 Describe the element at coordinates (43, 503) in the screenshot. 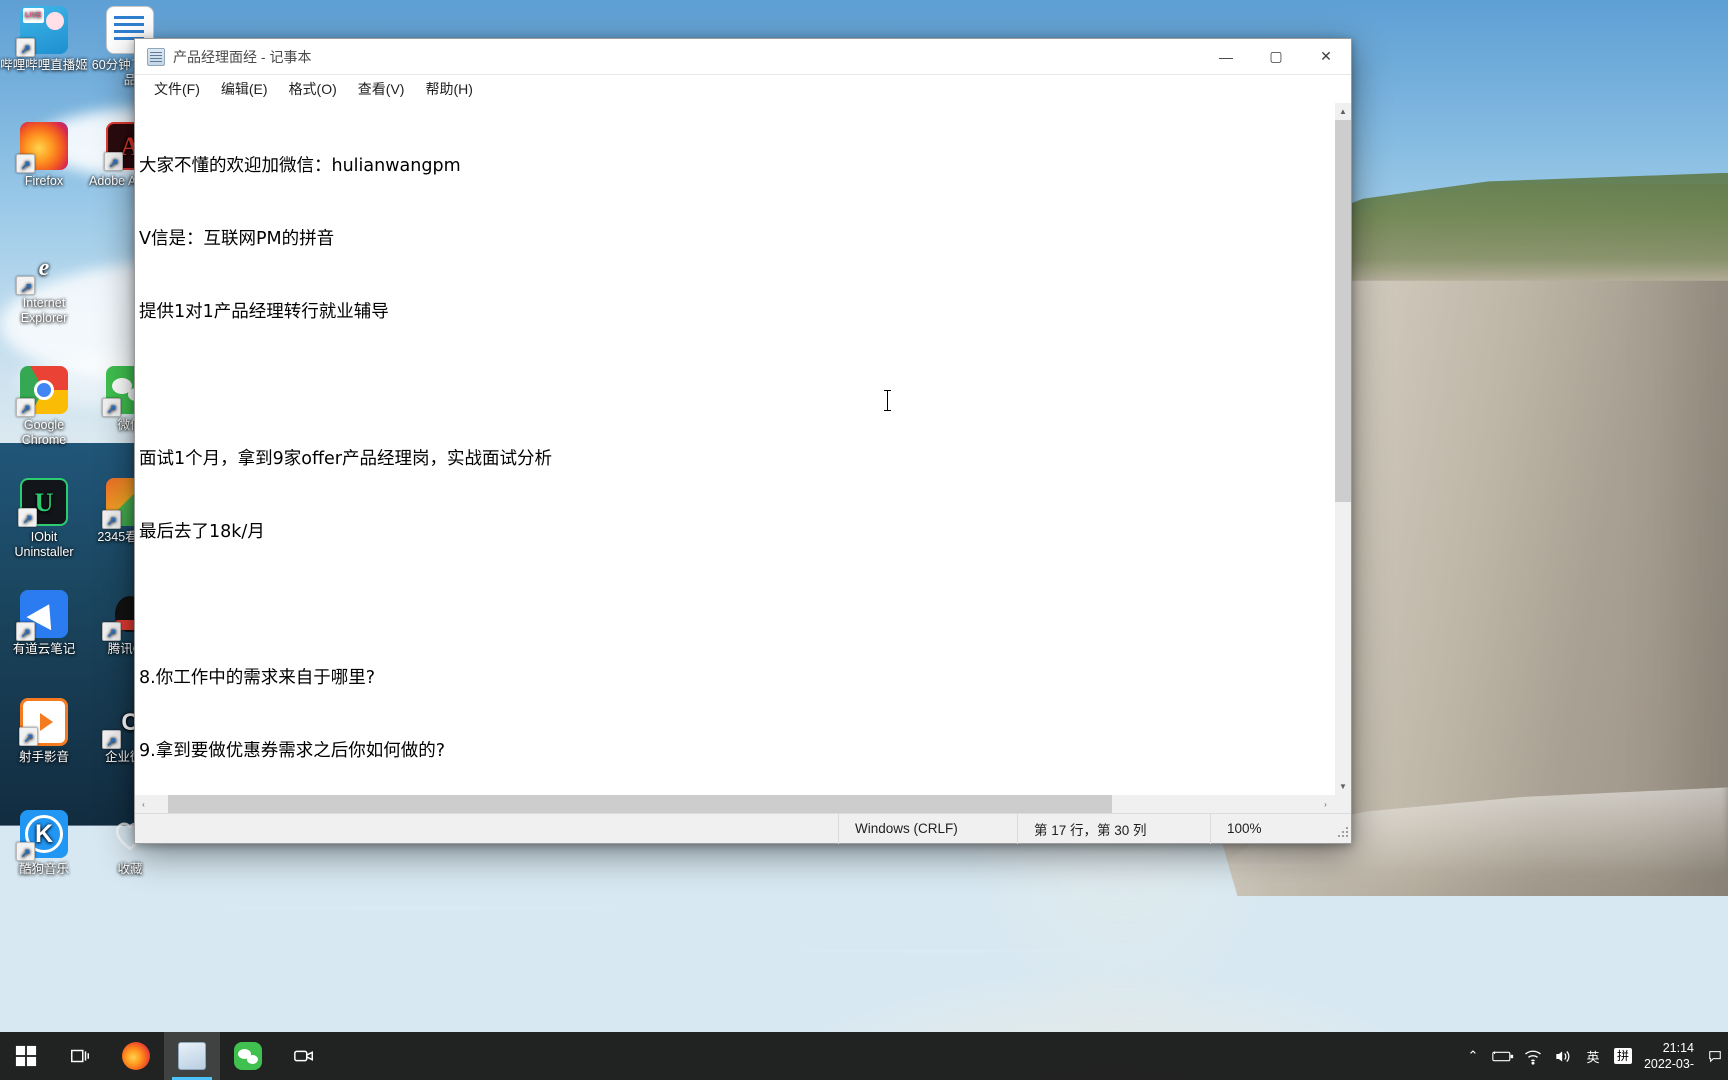

I see `iobit-uninstaller-icon: U` at that location.